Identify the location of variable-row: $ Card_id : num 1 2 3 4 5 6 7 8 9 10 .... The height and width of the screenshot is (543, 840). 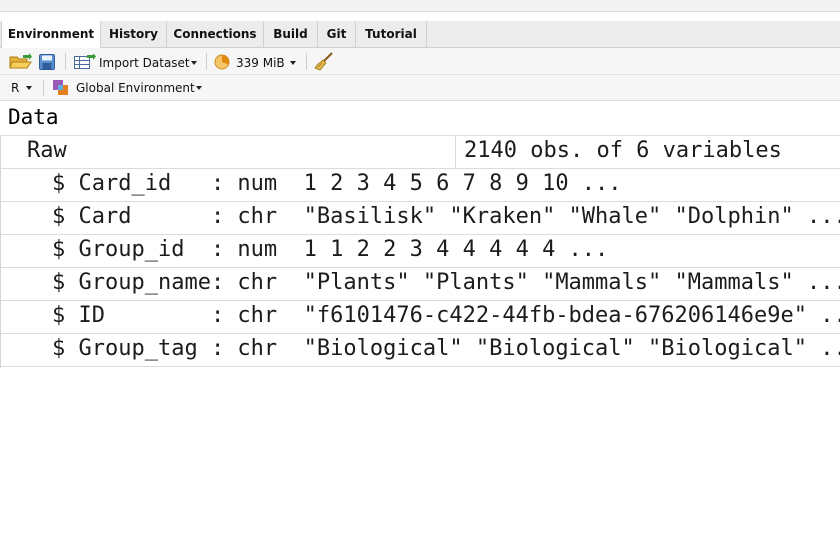
(420, 185).